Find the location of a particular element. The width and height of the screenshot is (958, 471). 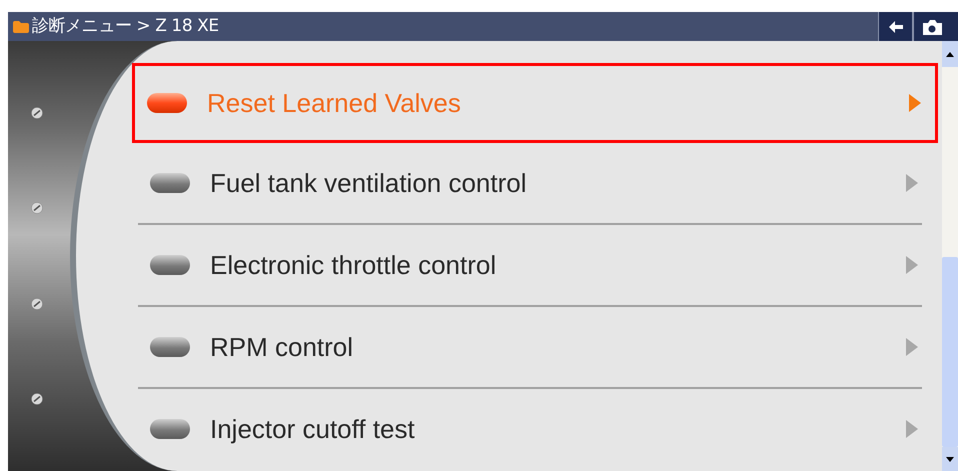

arrow-left-icon is located at coordinates (896, 27).